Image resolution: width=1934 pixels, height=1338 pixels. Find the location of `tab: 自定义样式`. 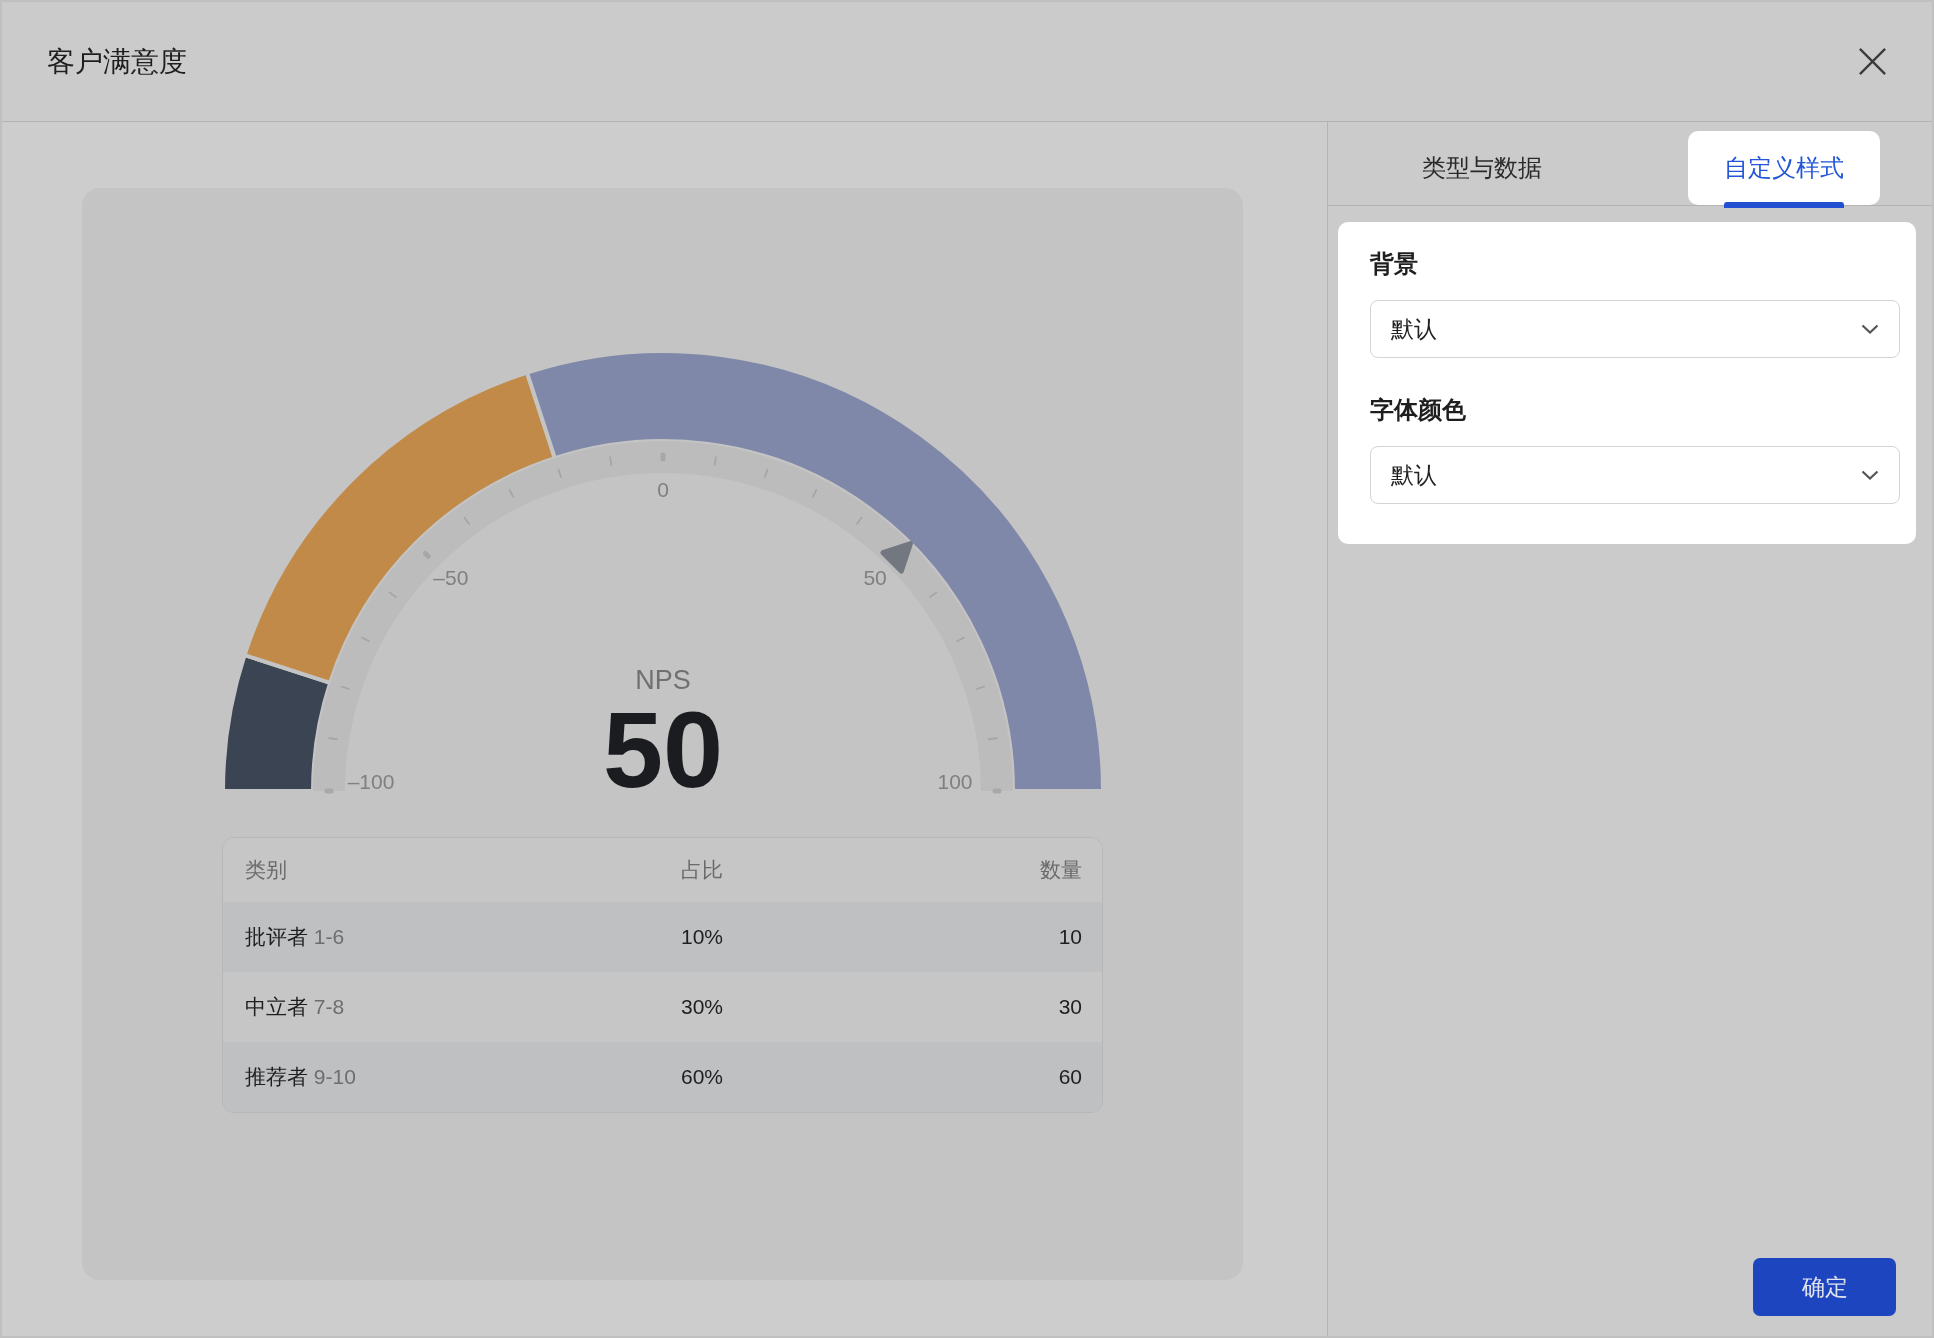

tab: 自定义样式 is located at coordinates (1784, 168).